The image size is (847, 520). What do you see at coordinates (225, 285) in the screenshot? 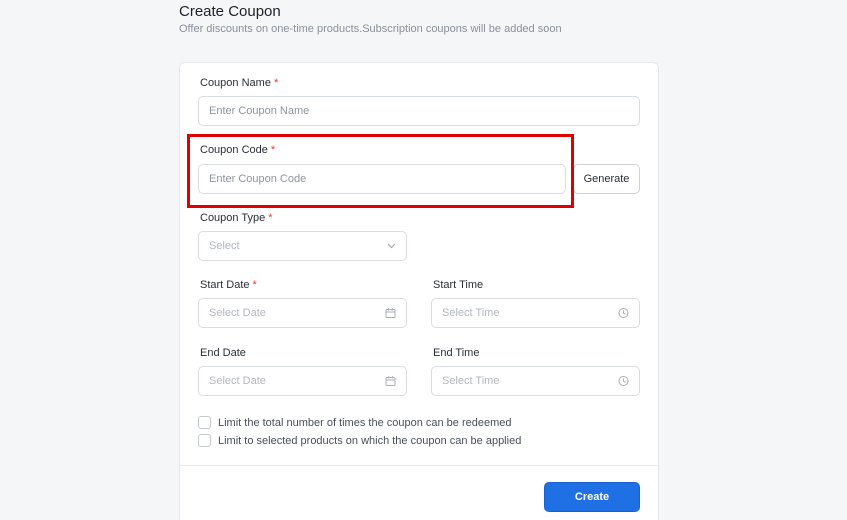
I see `start-date-label-text: Start Date` at bounding box center [225, 285].